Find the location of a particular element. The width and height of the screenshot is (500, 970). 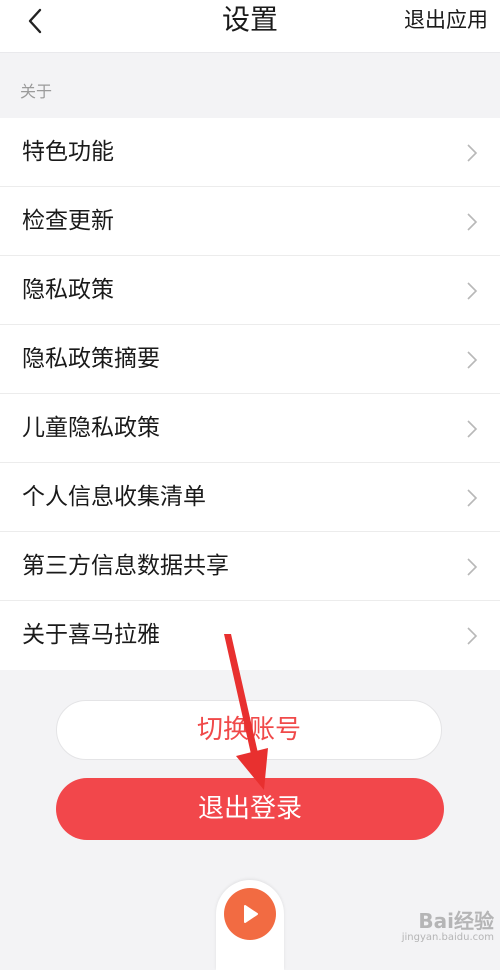

menu-item-label: 隐私政策 is located at coordinates (68, 290).